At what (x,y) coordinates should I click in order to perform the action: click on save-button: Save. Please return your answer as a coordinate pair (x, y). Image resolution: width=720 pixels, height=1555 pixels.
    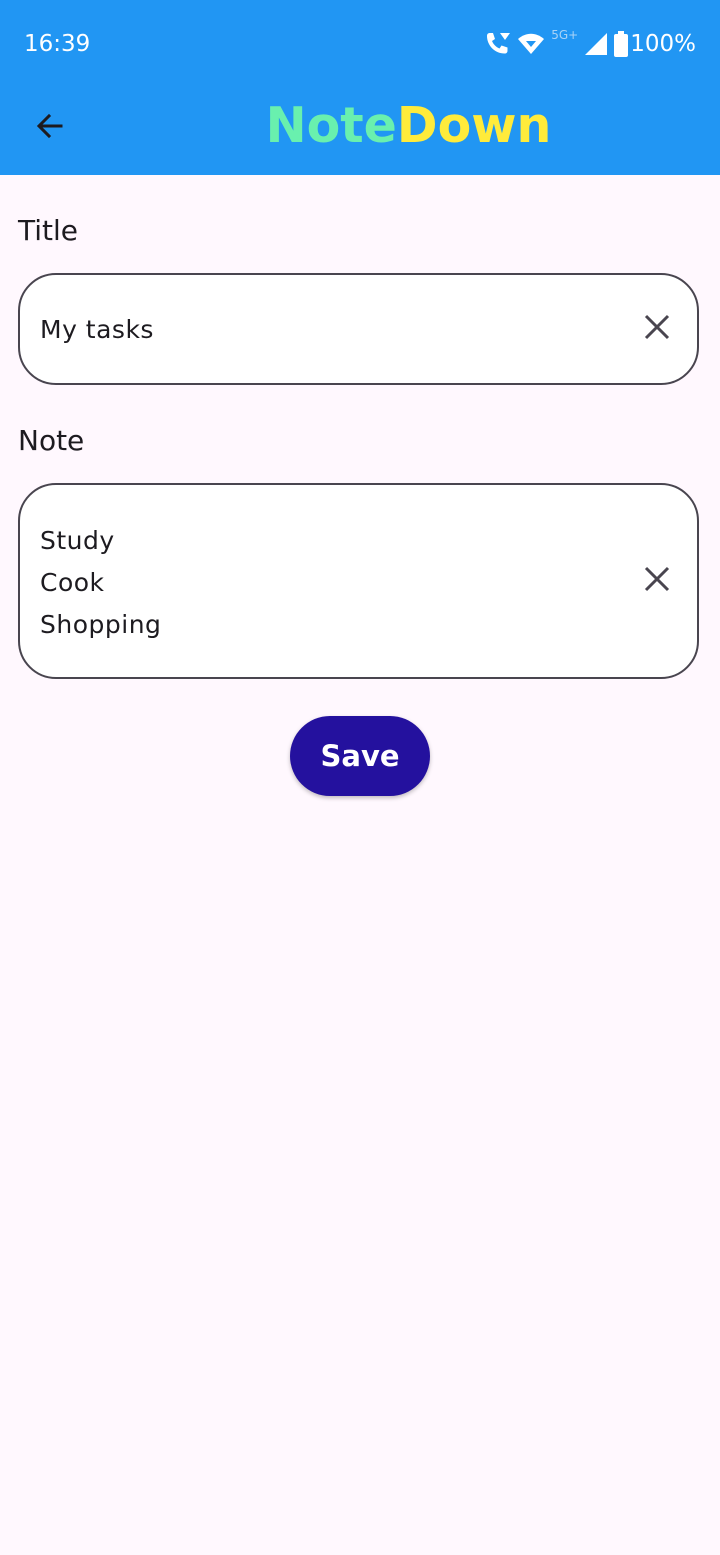
    Looking at the image, I should click on (360, 756).